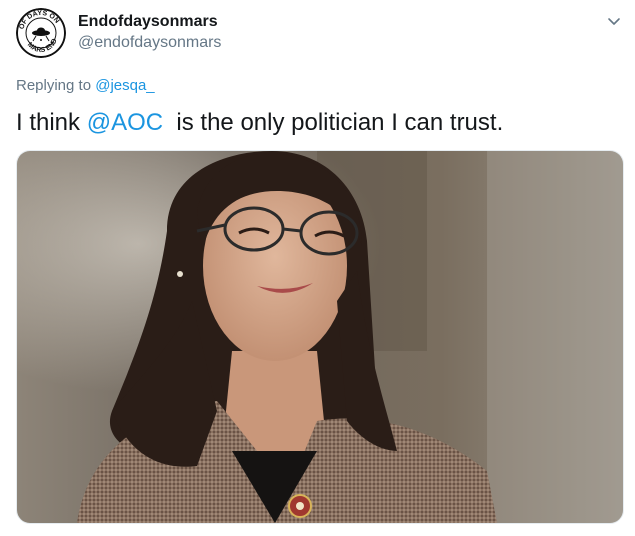 The image size is (635, 536). What do you see at coordinates (51, 122) in the screenshot?
I see `tweet-text-start: I think` at bounding box center [51, 122].